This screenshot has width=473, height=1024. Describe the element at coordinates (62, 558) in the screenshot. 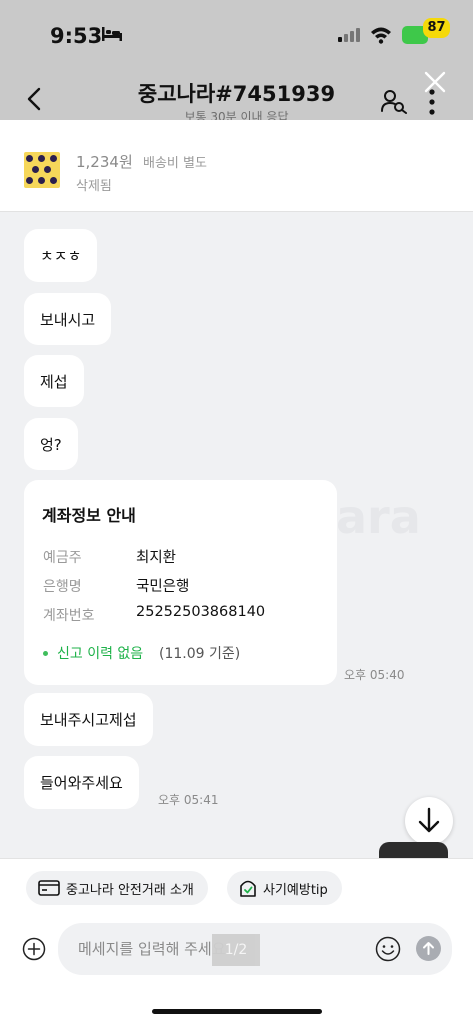

I see `account-holder-label: 예금주` at that location.